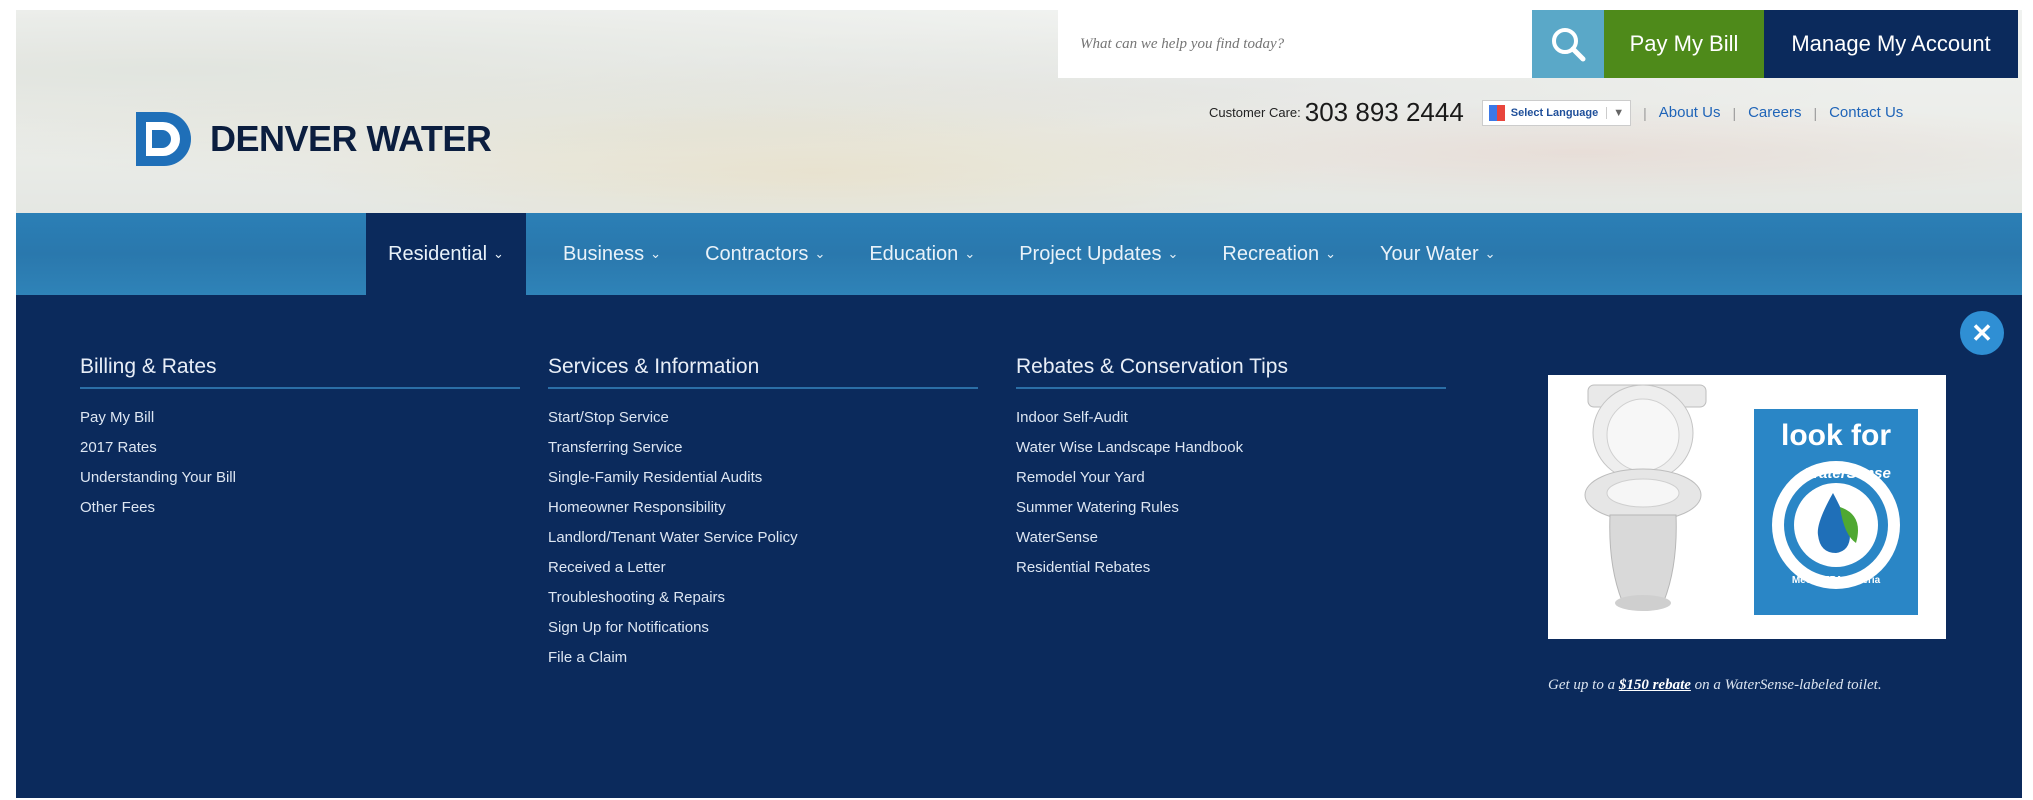  I want to click on menu-link: Single-Family Residential Audits, so click(763, 478).